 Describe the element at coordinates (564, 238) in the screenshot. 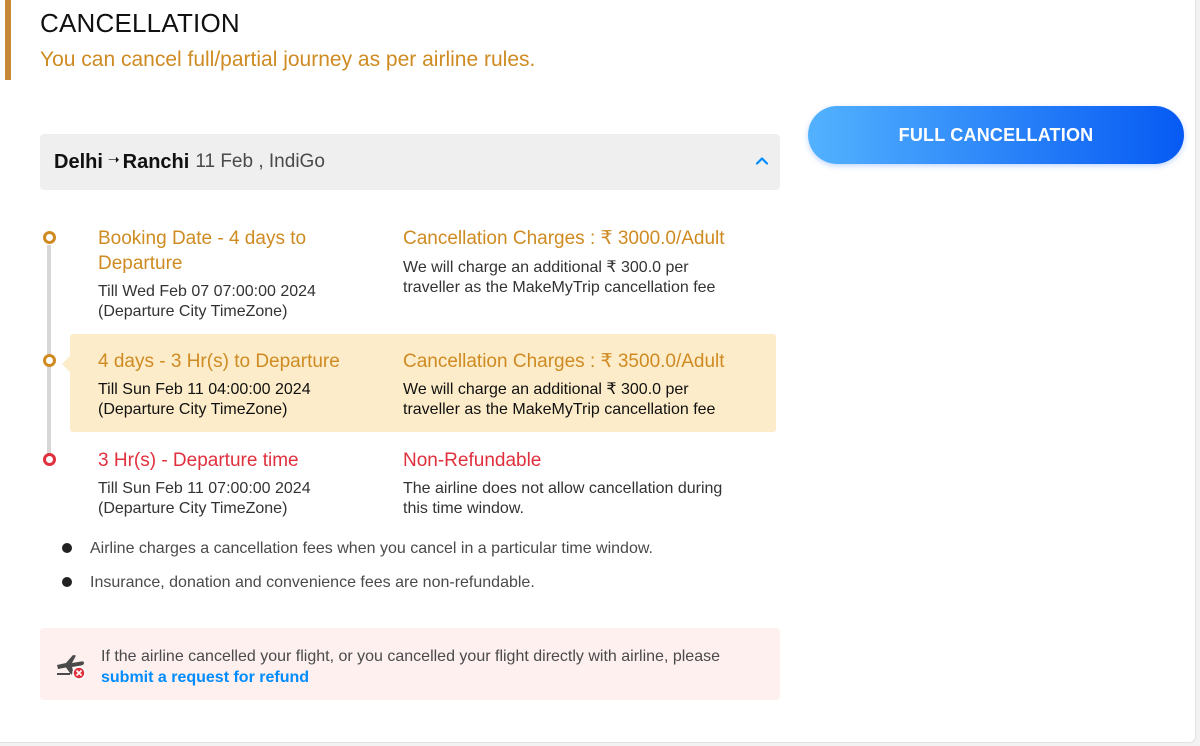

I see `cancellation-charge: Cancellation Charges : ₹ 3000.0/Adult` at that location.